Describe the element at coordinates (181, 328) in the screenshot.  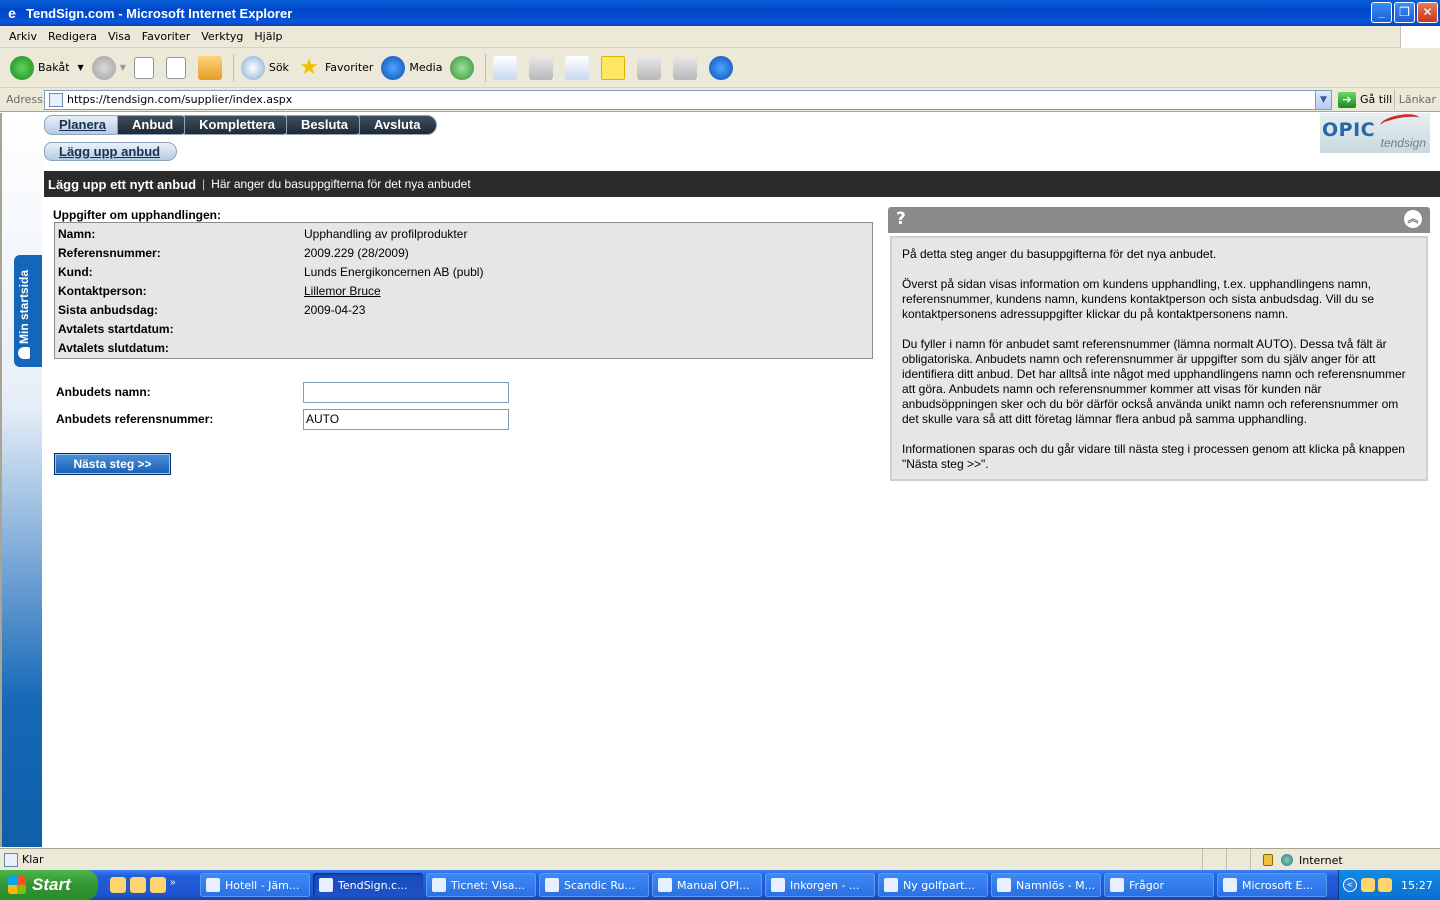
I see `info-row-start-date: Avtalets startdatum:` at that location.